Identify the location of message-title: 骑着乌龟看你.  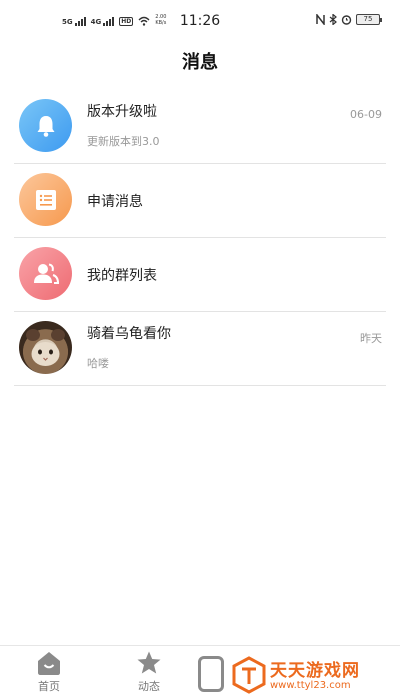
(129, 334).